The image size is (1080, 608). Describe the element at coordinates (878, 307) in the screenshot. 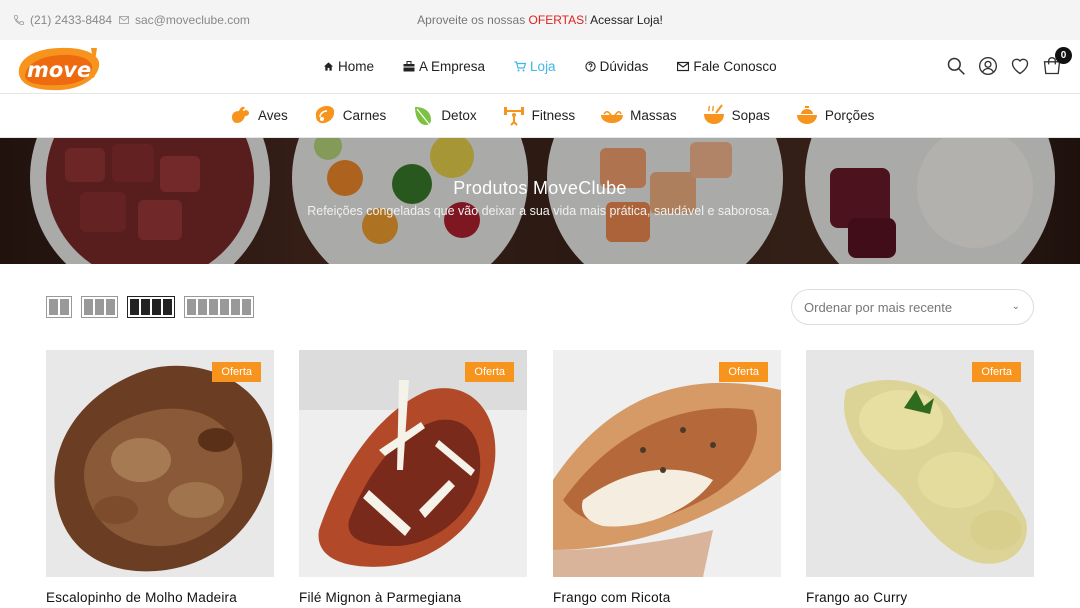

I see `sort-select-value: Ordenar por mais recente` at that location.